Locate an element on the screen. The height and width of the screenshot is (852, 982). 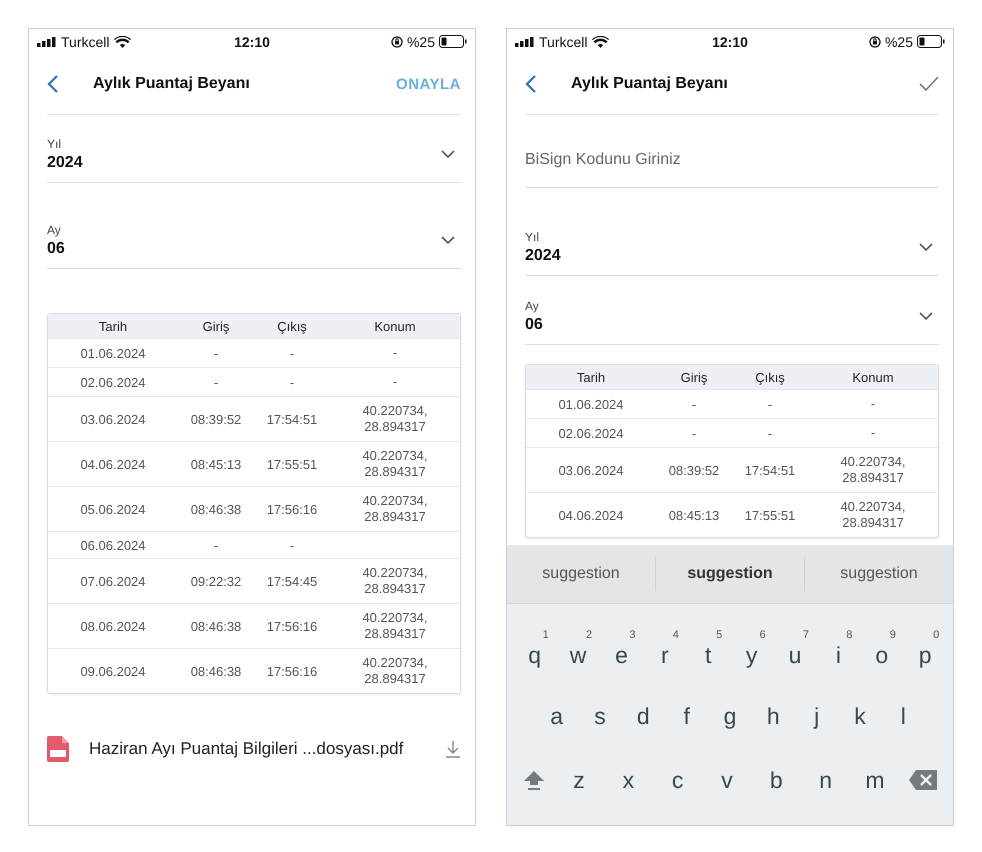
table-cell-text: - is located at coordinates (873, 404).